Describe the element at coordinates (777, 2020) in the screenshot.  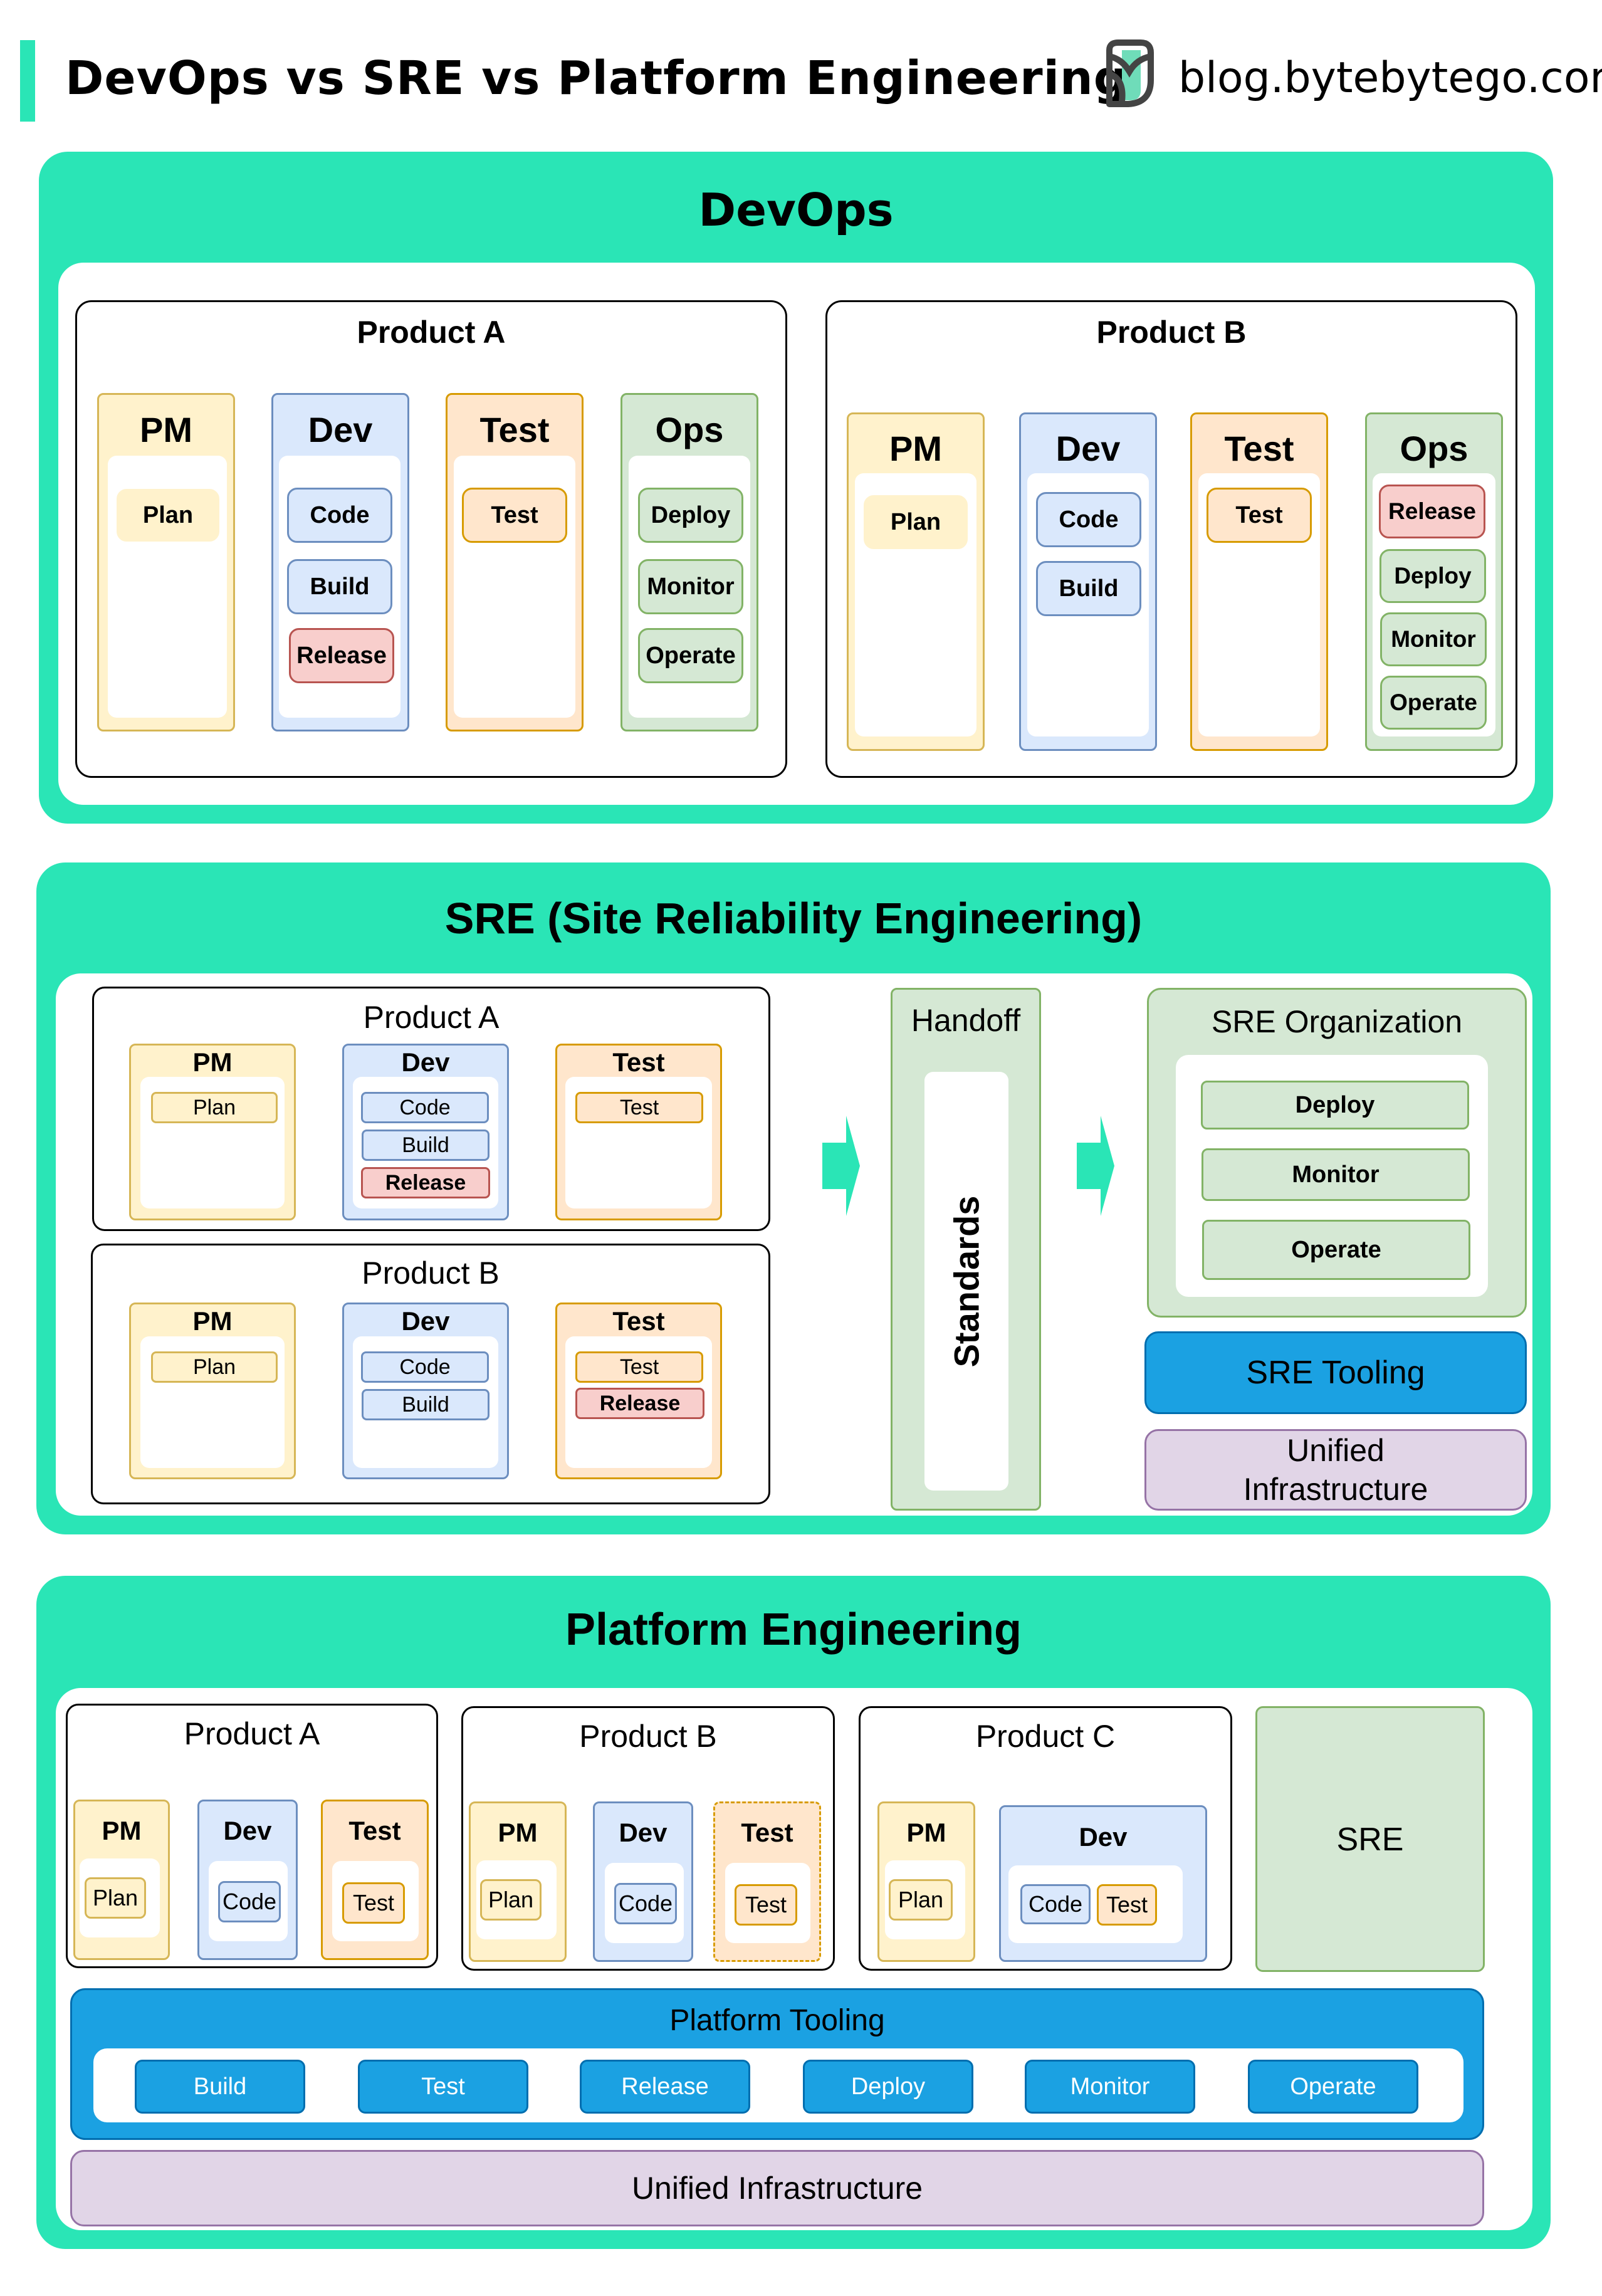
I see `platform-tooling-title: Platform Tooling` at that location.